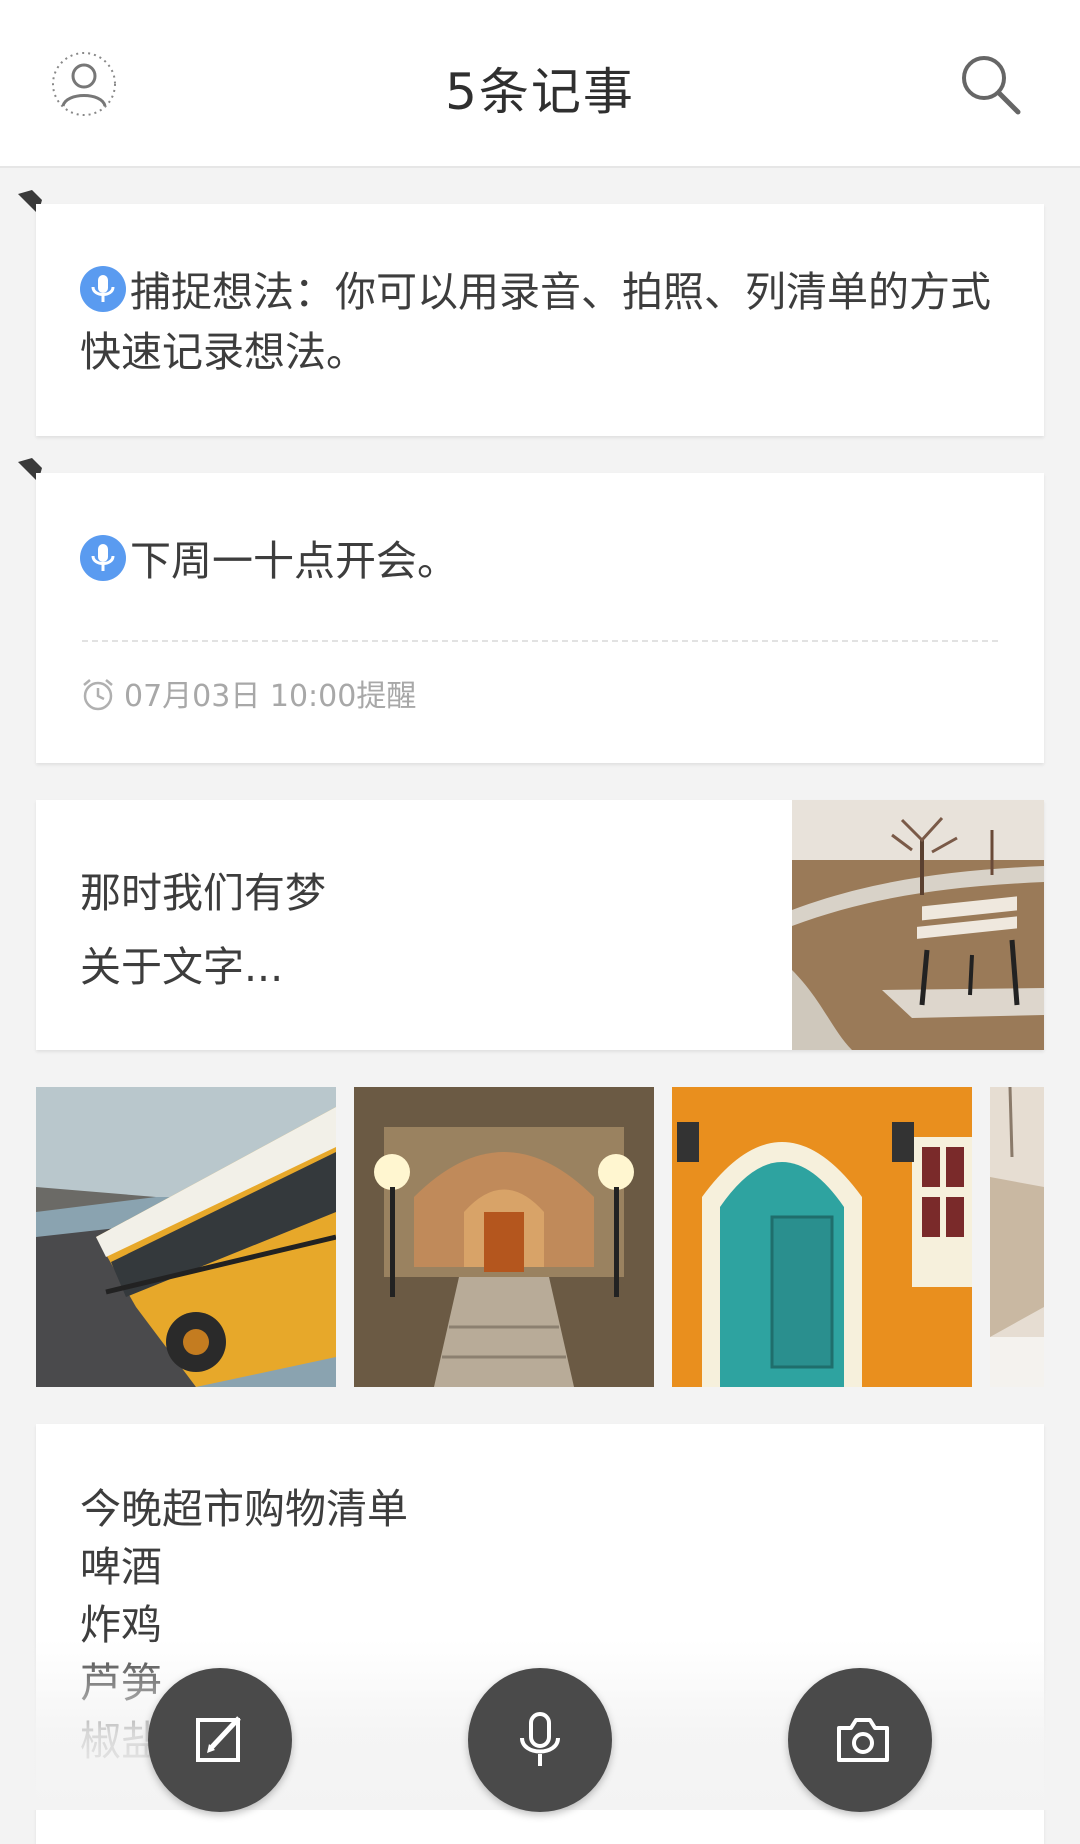  What do you see at coordinates (990, 84) in the screenshot?
I see `search-icon` at bounding box center [990, 84].